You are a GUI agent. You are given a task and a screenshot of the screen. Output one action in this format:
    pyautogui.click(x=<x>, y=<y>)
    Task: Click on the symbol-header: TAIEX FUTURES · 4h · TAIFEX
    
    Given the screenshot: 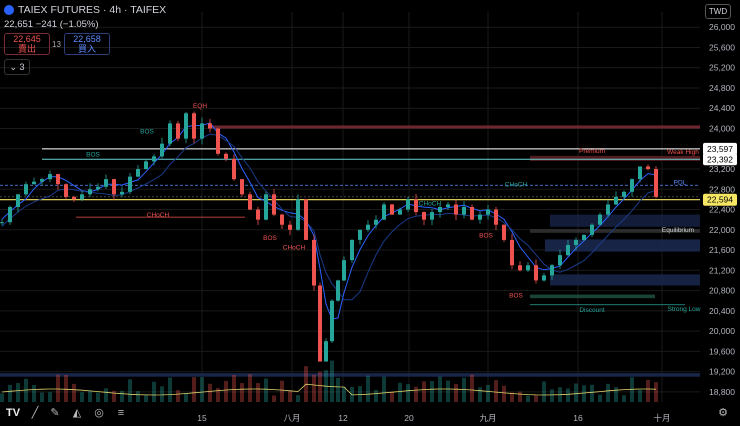 What is the action you would take?
    pyautogui.click(x=85, y=10)
    